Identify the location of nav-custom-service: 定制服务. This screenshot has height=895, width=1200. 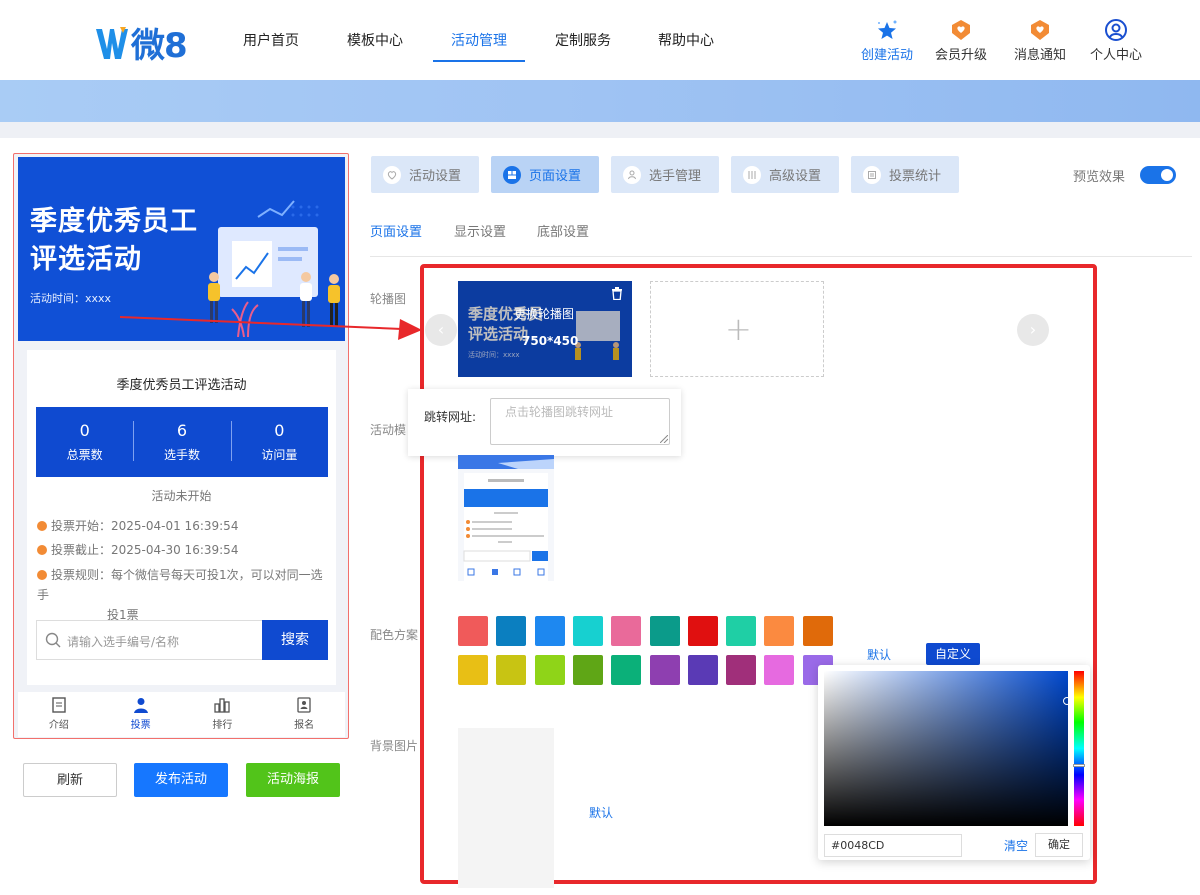
(583, 45).